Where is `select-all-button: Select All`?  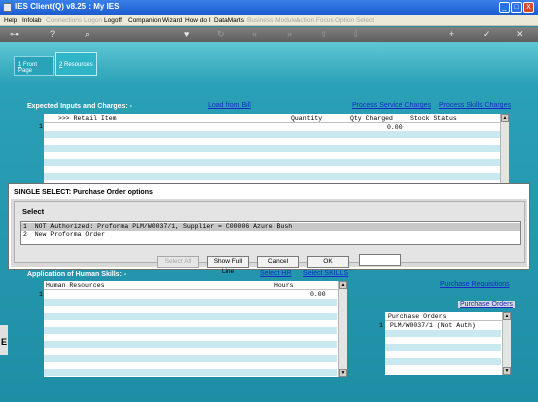 select-all-button: Select All is located at coordinates (178, 262).